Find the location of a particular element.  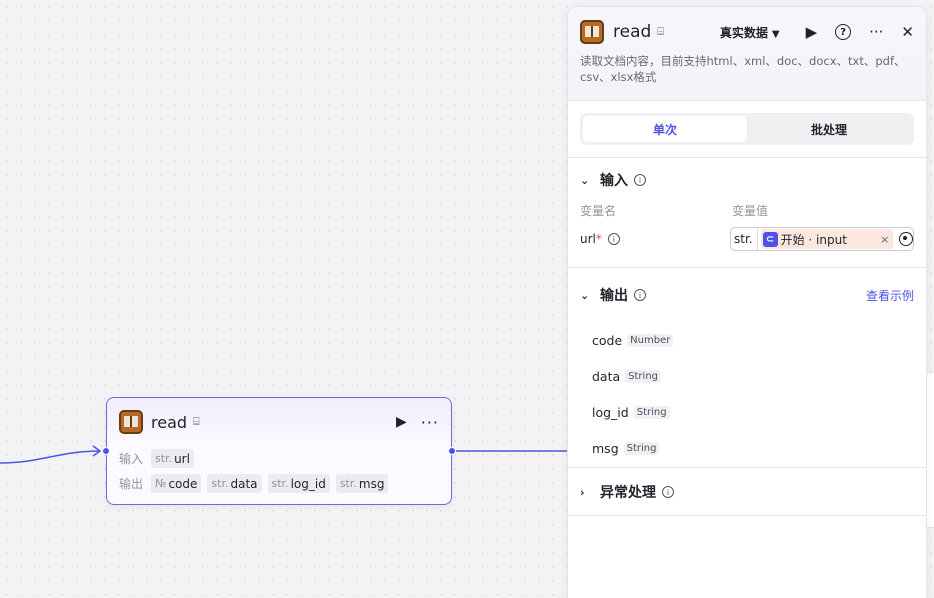

value-type: str. is located at coordinates (746, 239).